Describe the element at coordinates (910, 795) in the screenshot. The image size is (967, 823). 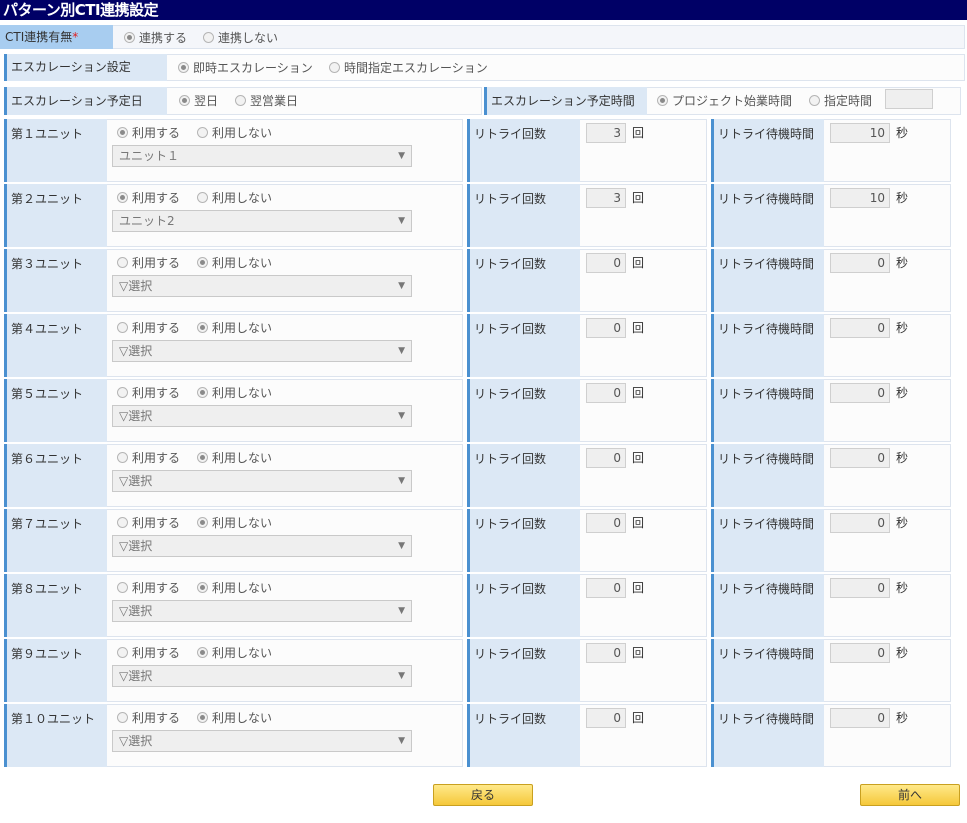
I see `next-button: 前へ` at that location.